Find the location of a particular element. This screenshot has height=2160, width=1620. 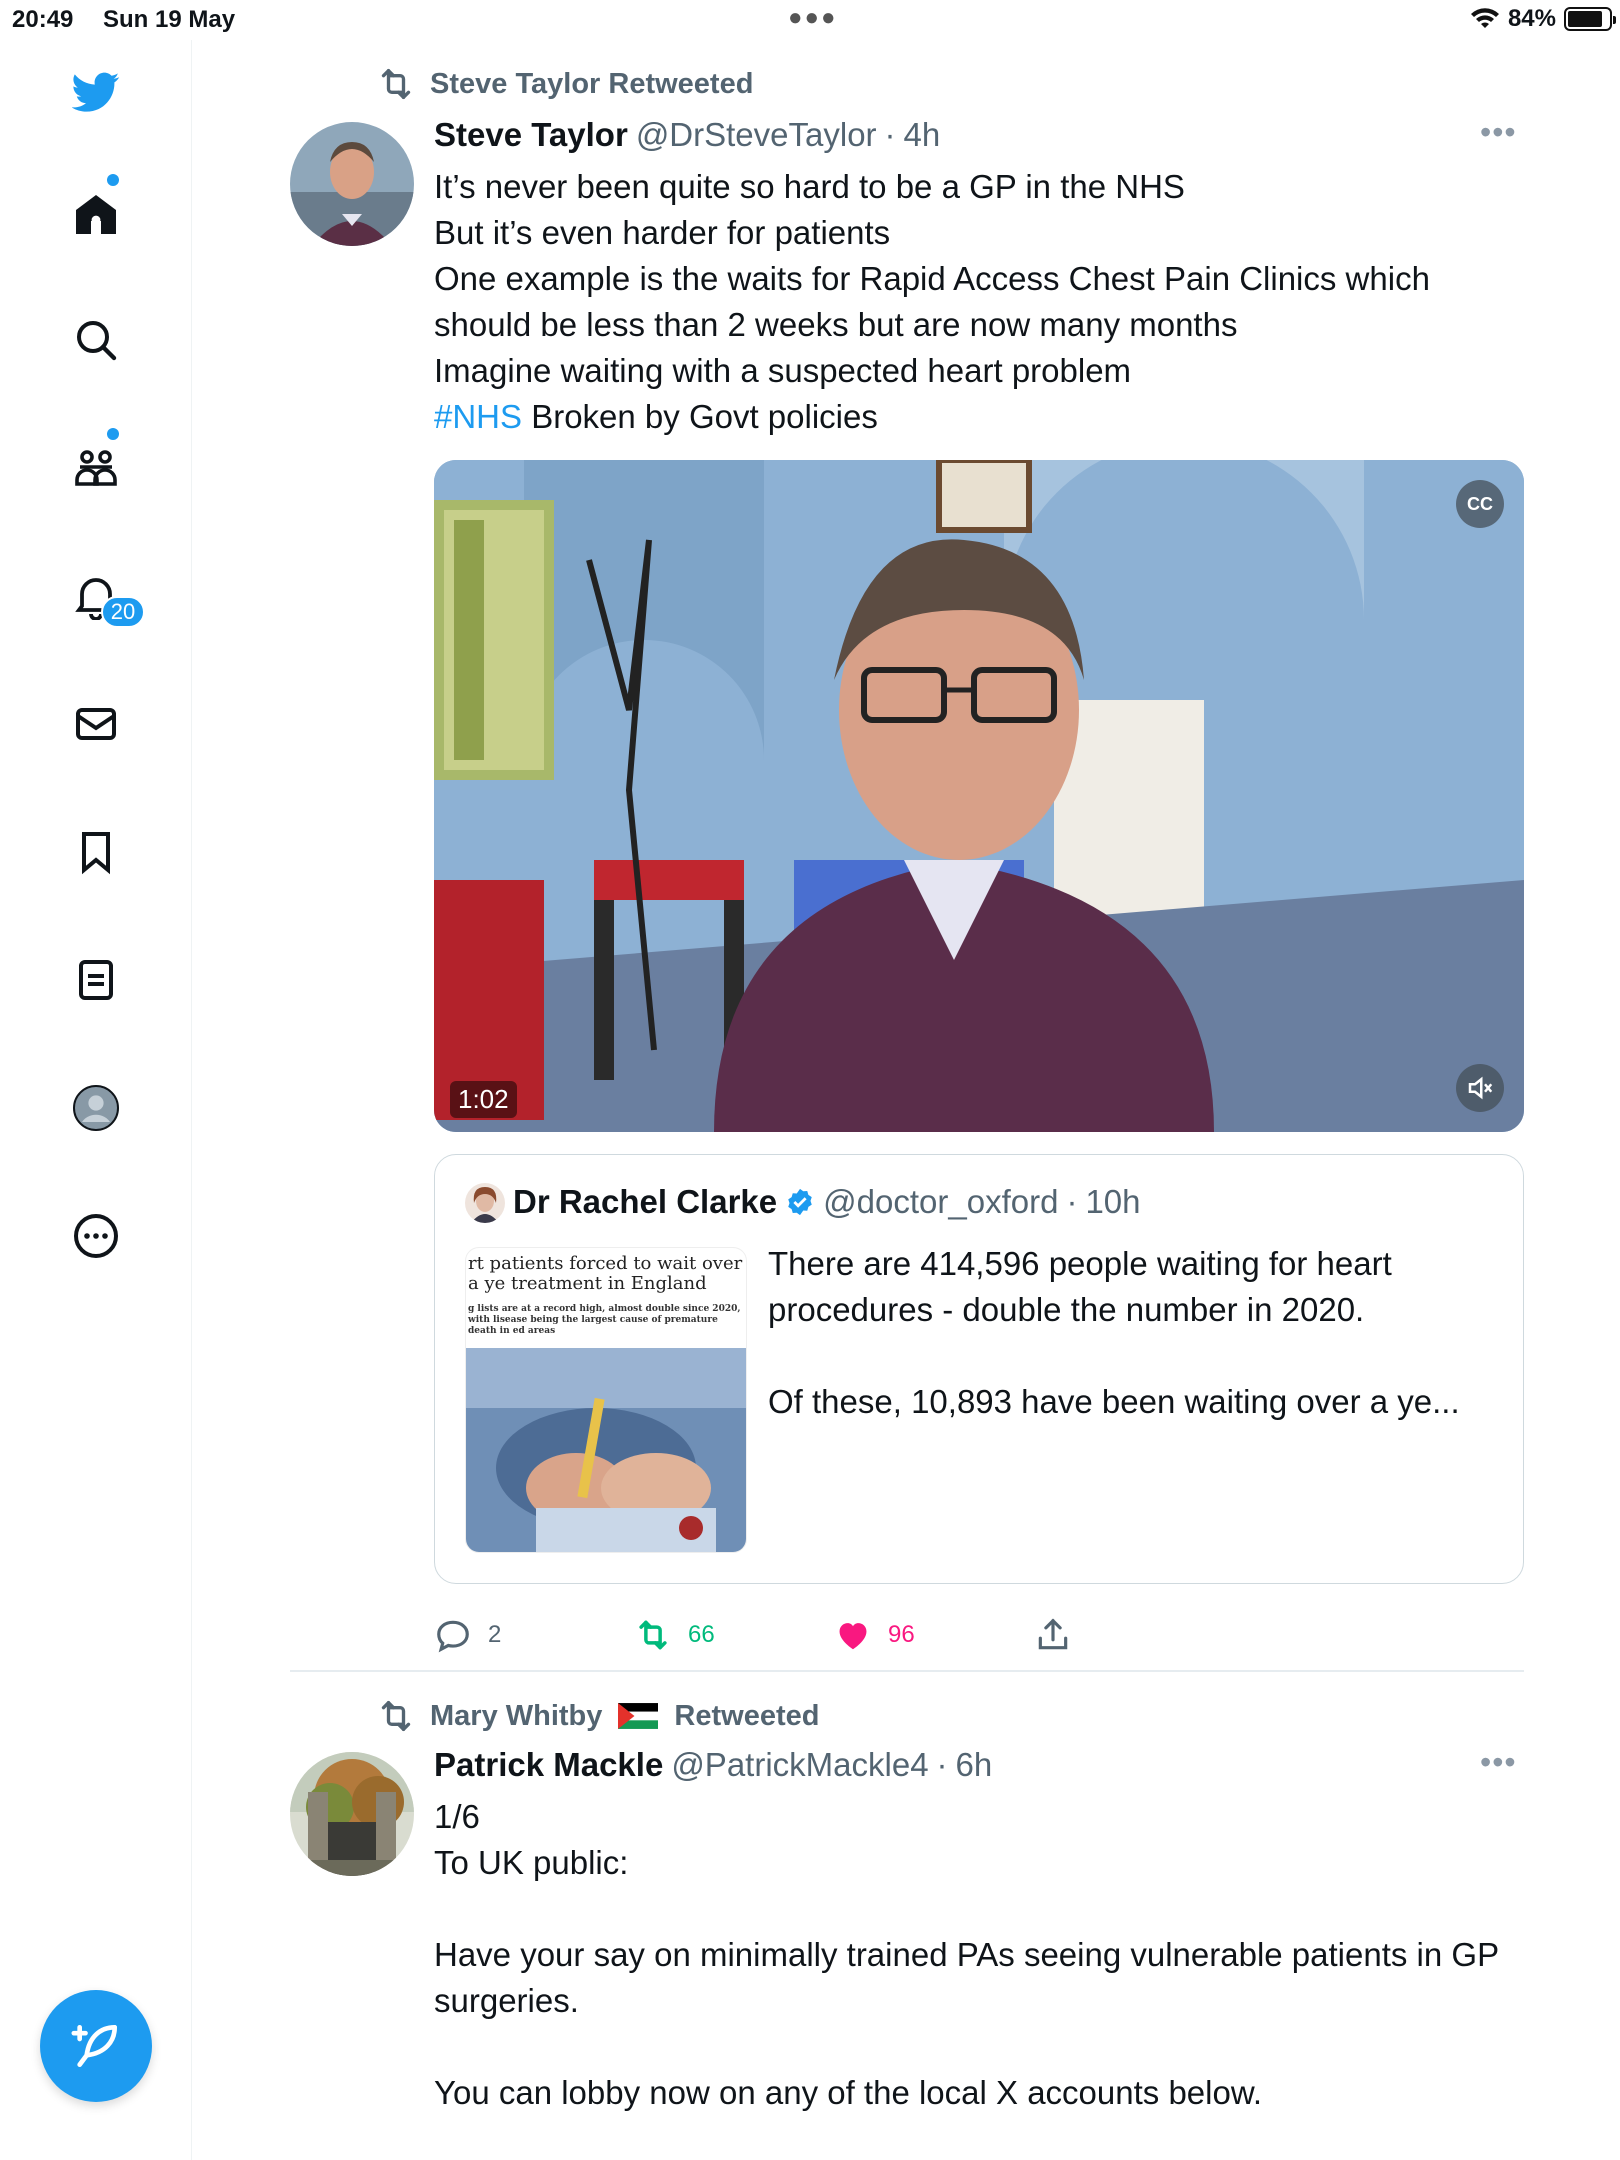

compose-button is located at coordinates (96, 2046).